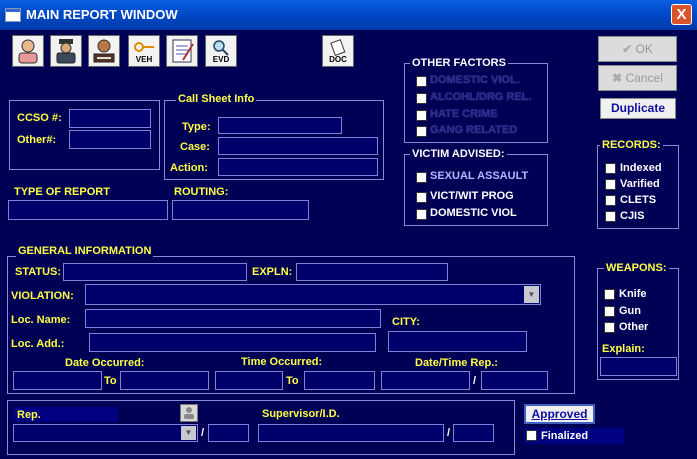  What do you see at coordinates (421, 81) in the screenshot?
I see `domestic-viol-checkbox` at bounding box center [421, 81].